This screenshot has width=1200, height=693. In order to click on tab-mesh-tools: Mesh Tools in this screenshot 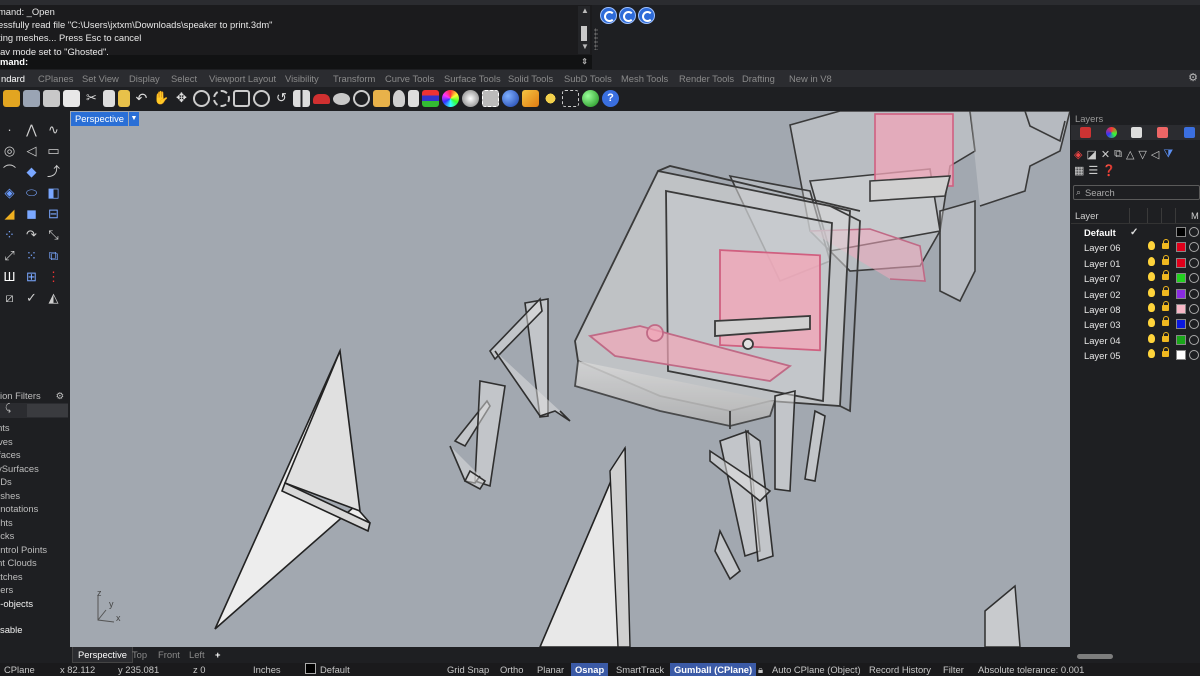, I will do `click(644, 78)`.